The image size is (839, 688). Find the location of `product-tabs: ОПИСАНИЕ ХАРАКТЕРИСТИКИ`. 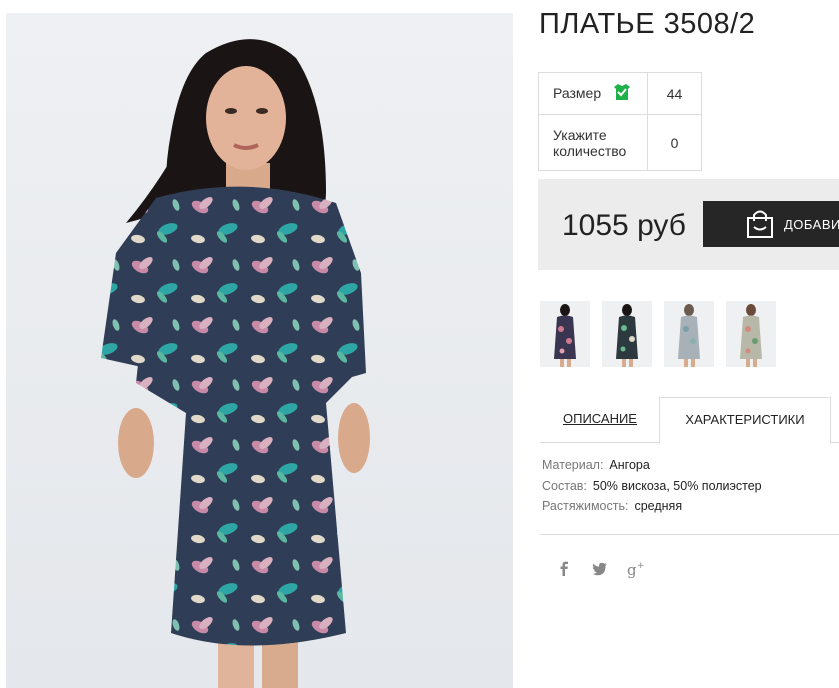

product-tabs: ОПИСАНИЕ ХАРАКТЕРИСТИКИ is located at coordinates (689, 420).